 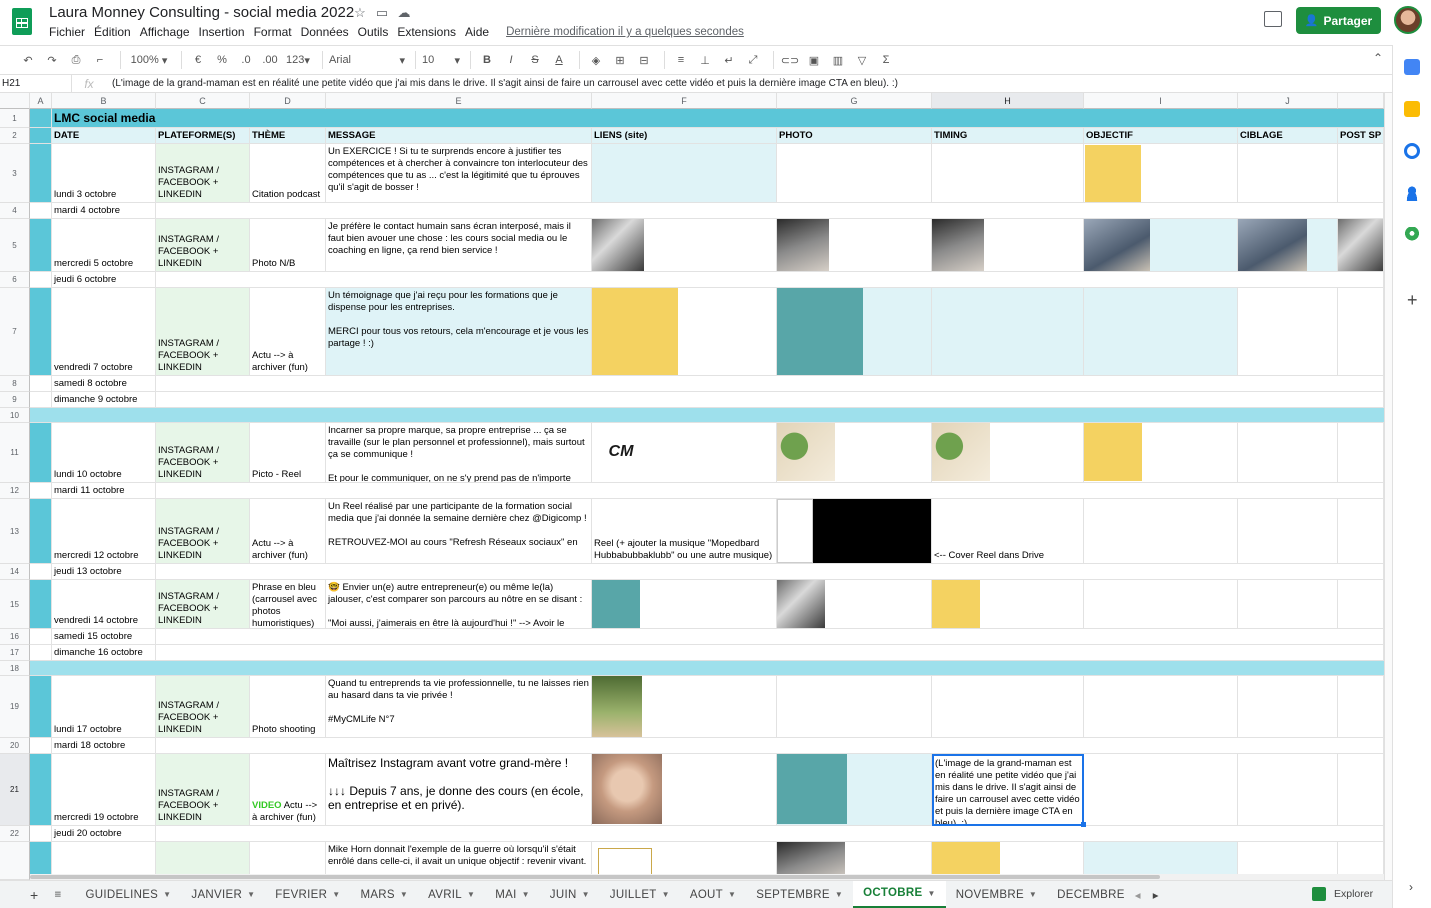 What do you see at coordinates (384, 894) in the screenshot?
I see `tab-mars: MARS ▼` at bounding box center [384, 894].